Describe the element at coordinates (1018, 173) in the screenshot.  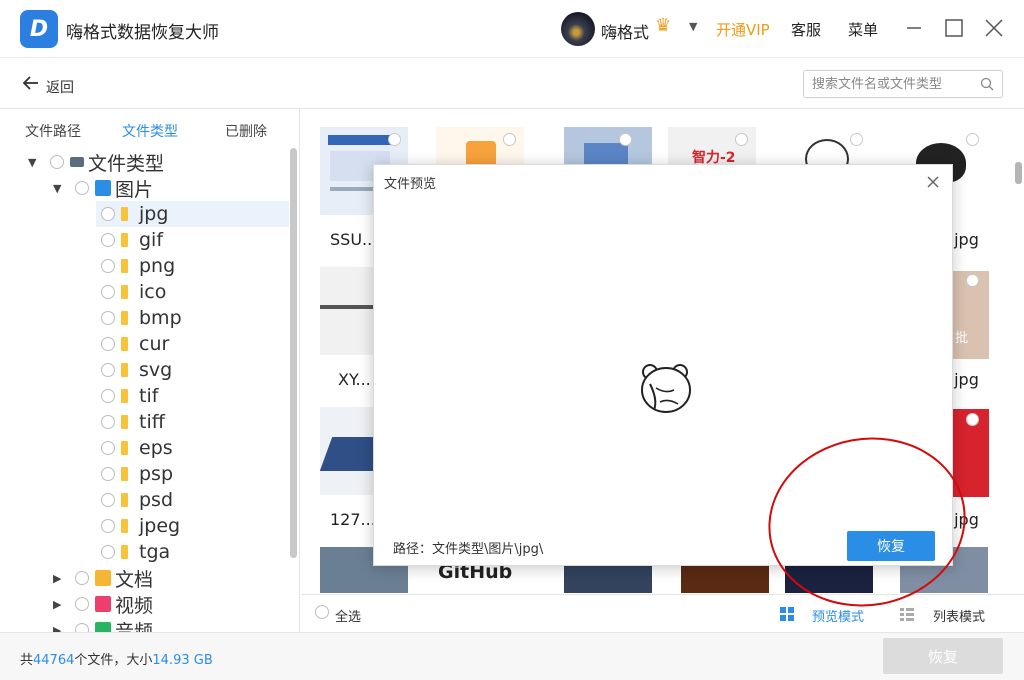
I see `grid-scrollbar` at that location.